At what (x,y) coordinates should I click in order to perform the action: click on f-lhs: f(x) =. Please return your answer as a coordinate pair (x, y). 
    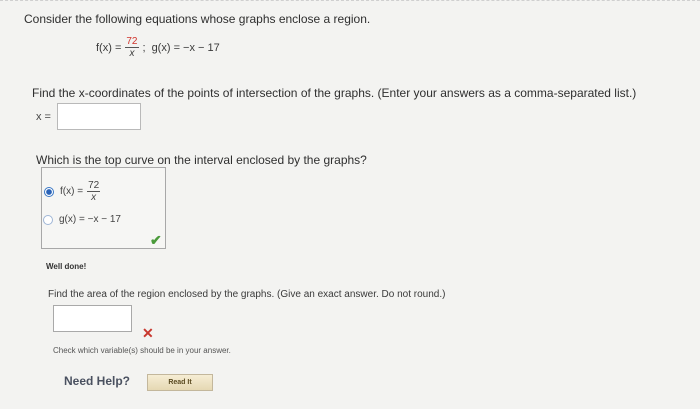
    Looking at the image, I should click on (109, 47).